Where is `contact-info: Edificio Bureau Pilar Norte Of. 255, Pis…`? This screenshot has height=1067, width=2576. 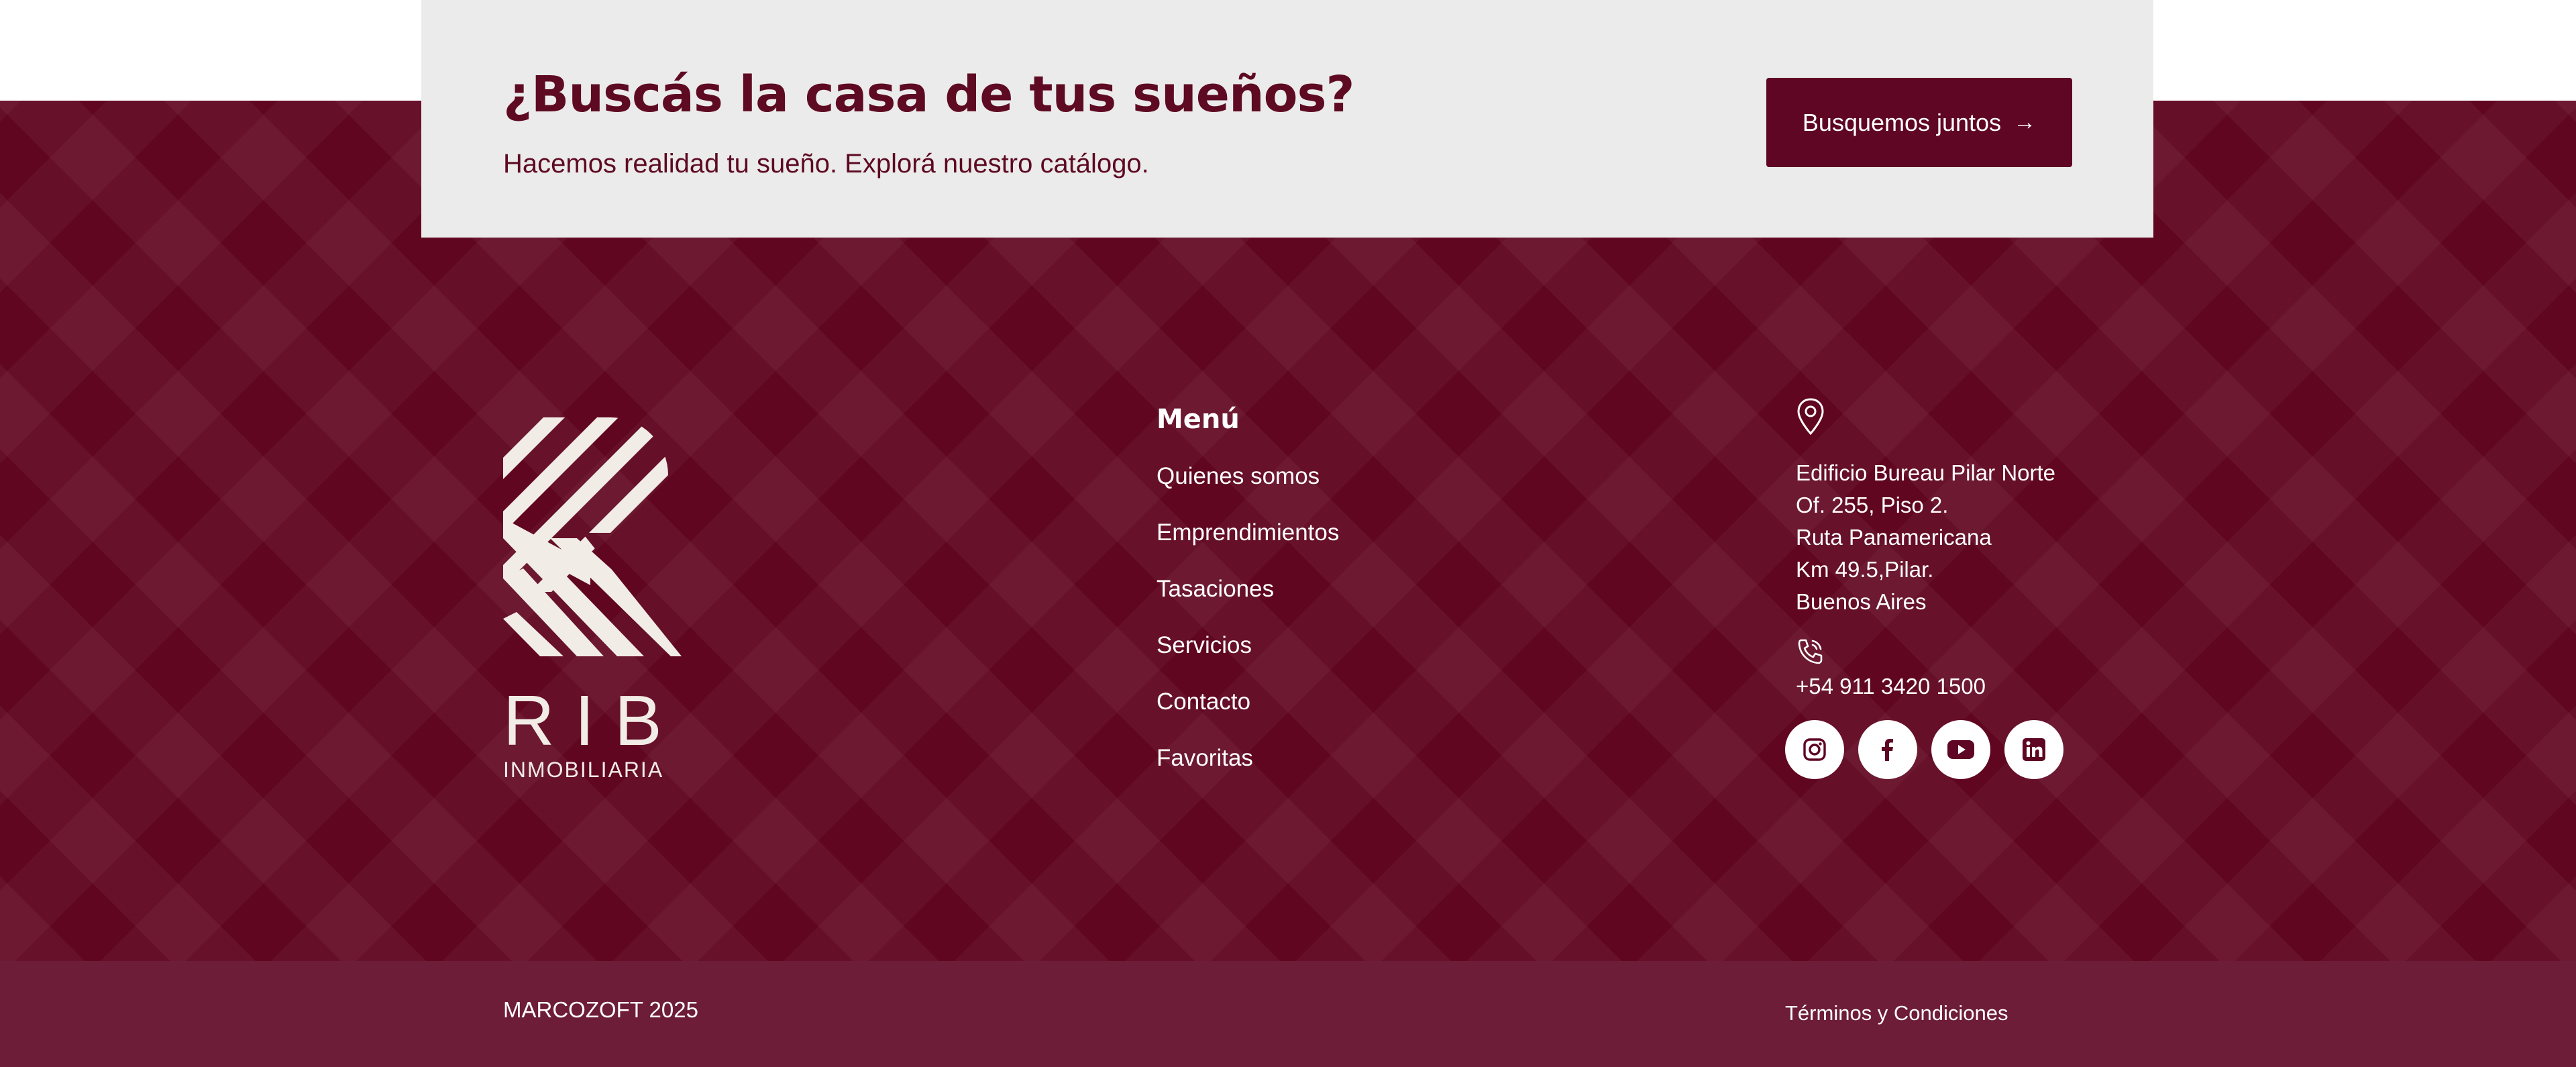
contact-info: Edificio Bureau Pilar Norte Of. 255, Pis… is located at coordinates (1925, 548).